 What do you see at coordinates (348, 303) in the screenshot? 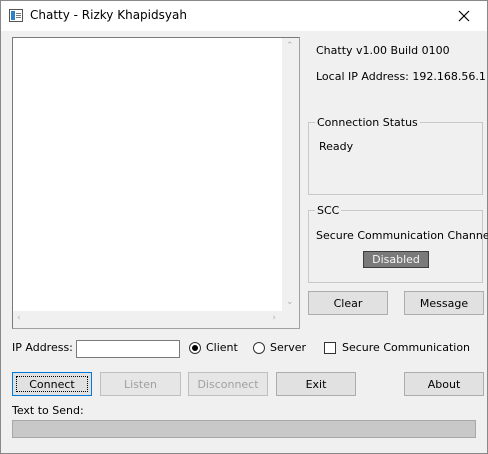
I see `clear-button: Clear` at bounding box center [348, 303].